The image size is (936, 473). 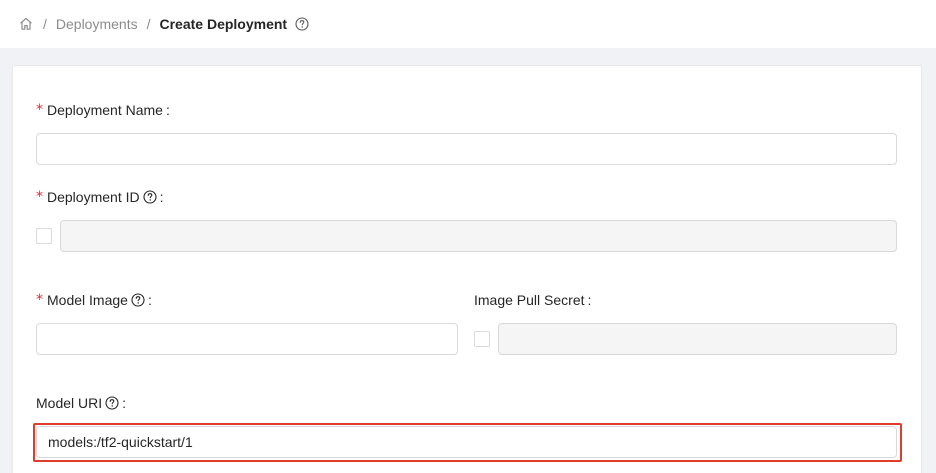 I want to click on deployment-name-label: * Deployment Name :, so click(x=103, y=110).